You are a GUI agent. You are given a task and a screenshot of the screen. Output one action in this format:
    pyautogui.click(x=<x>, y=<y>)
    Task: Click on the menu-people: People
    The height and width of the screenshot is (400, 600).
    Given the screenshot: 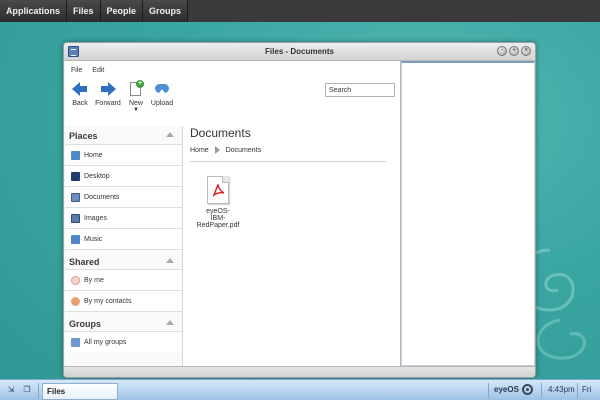 What is the action you would take?
    pyautogui.click(x=122, y=11)
    